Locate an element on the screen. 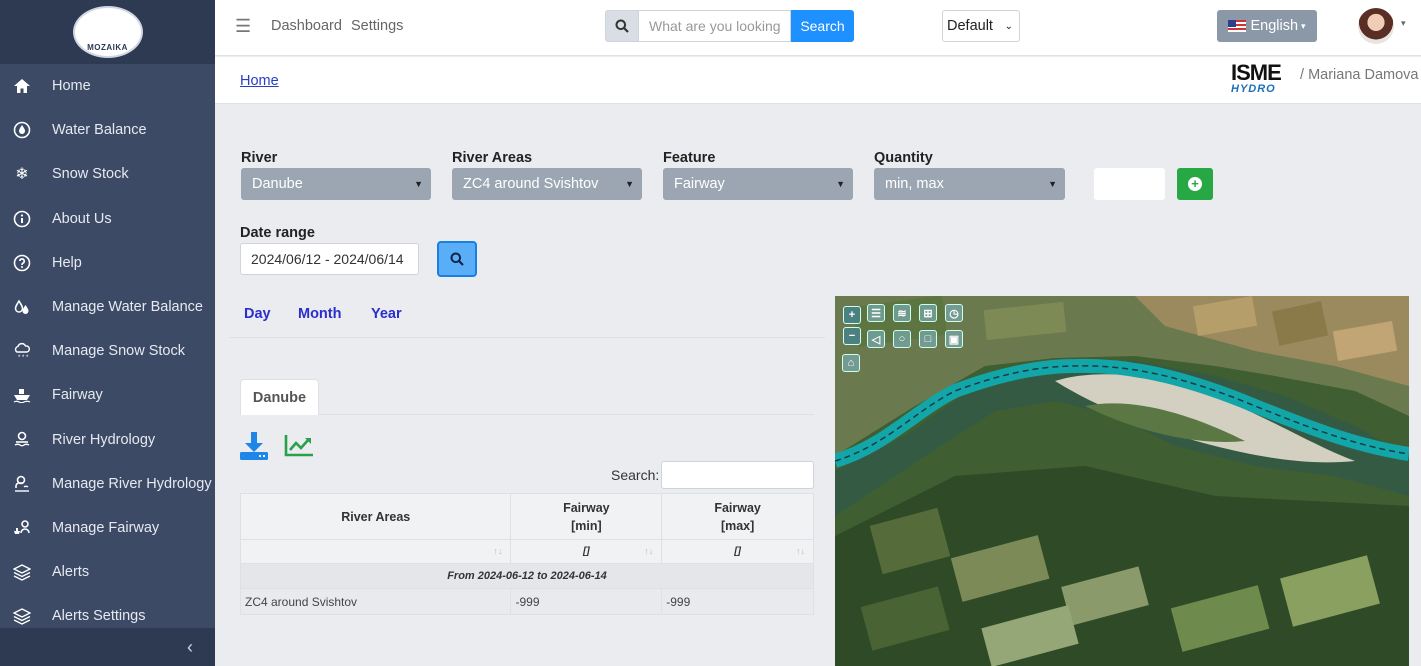  sidebar-item-river-hydrology: River Hydrology is located at coordinates (107, 440).